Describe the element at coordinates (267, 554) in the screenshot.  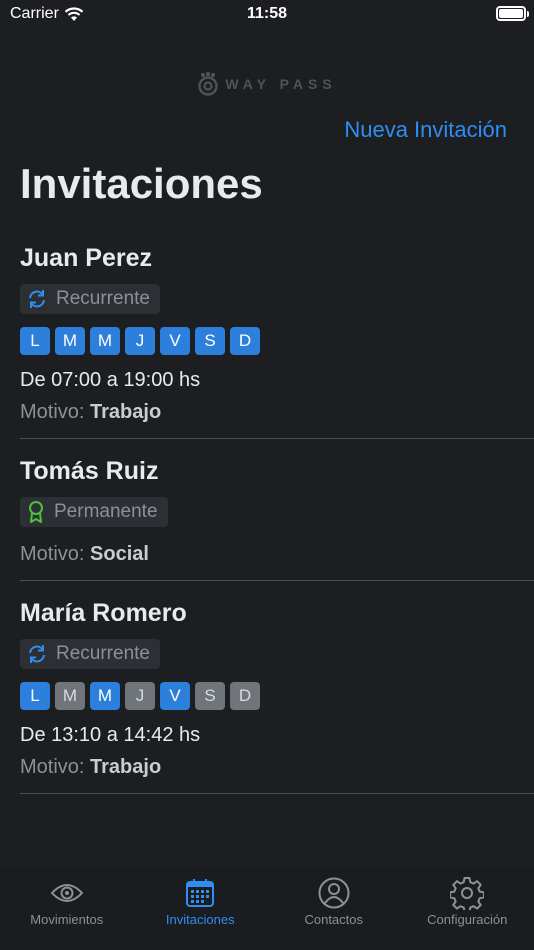
I see `reason-row: Motivo: Social` at that location.